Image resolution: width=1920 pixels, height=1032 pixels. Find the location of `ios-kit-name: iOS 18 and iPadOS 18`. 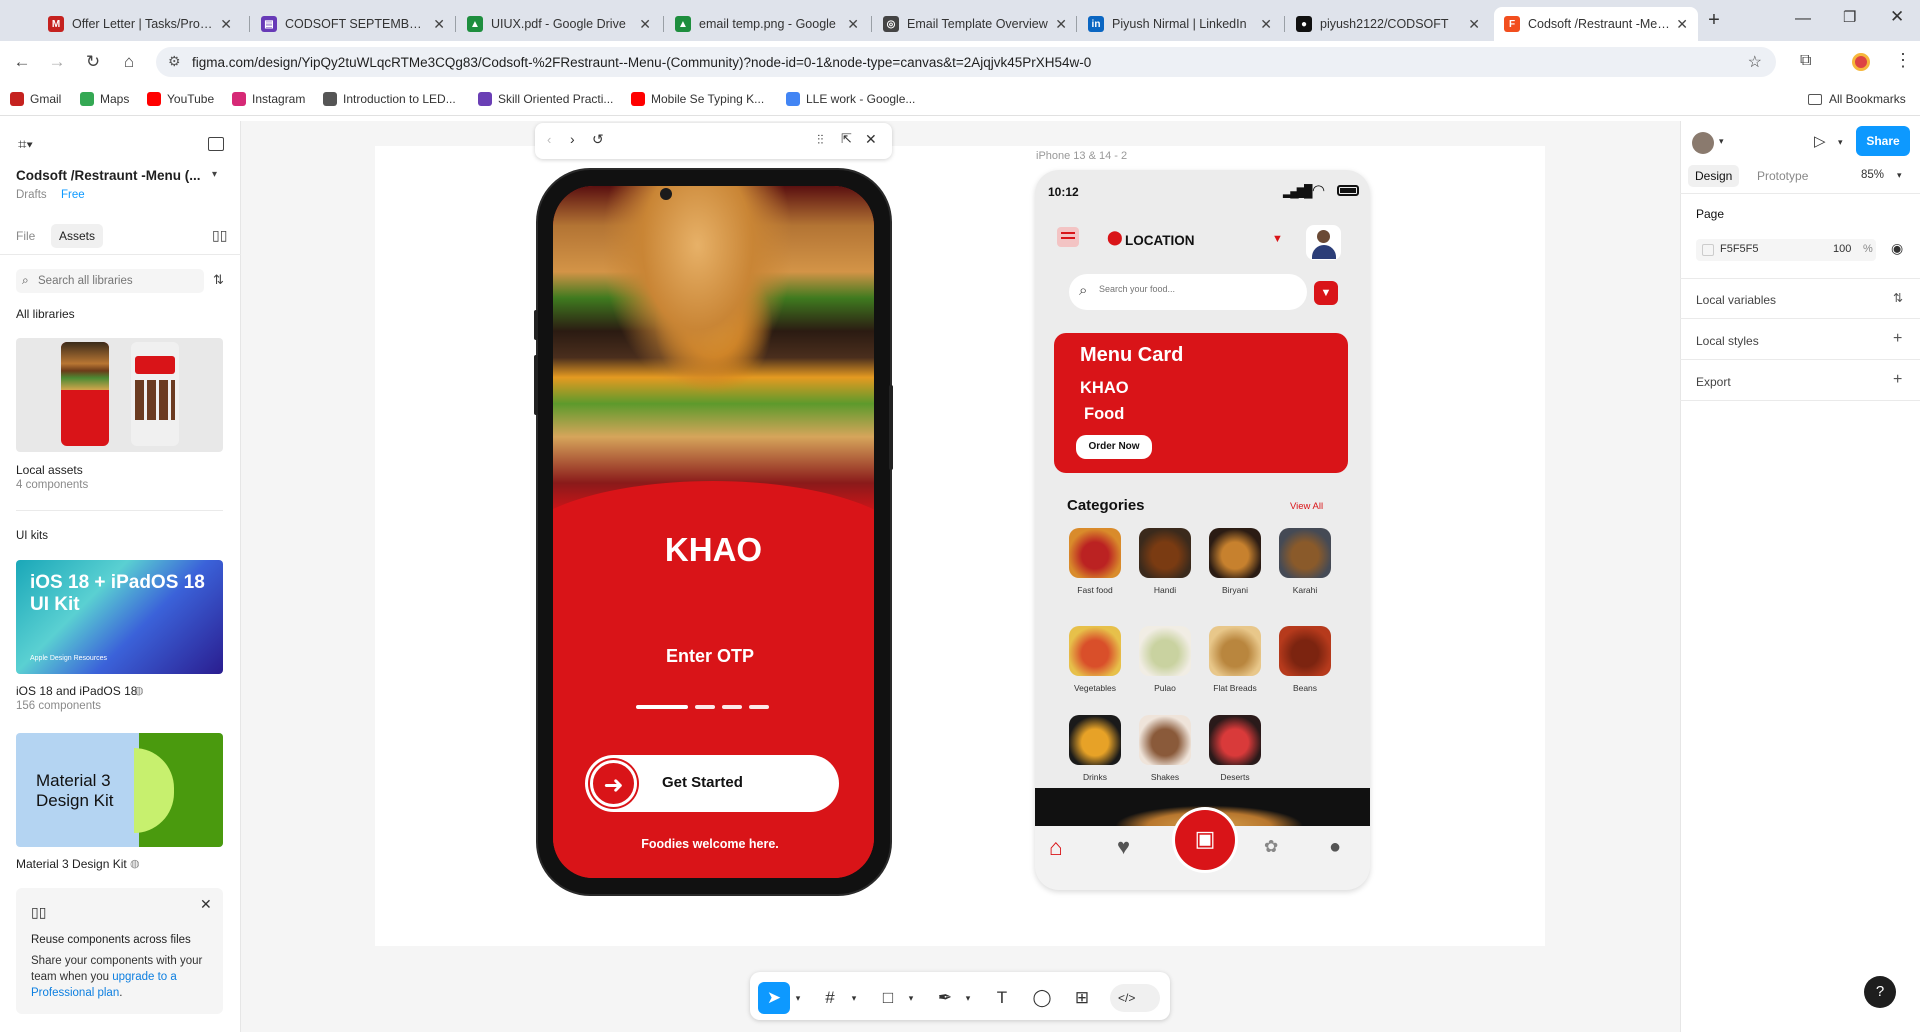

ios-kit-name: iOS 18 and iPadOS 18 is located at coordinates (76, 691).